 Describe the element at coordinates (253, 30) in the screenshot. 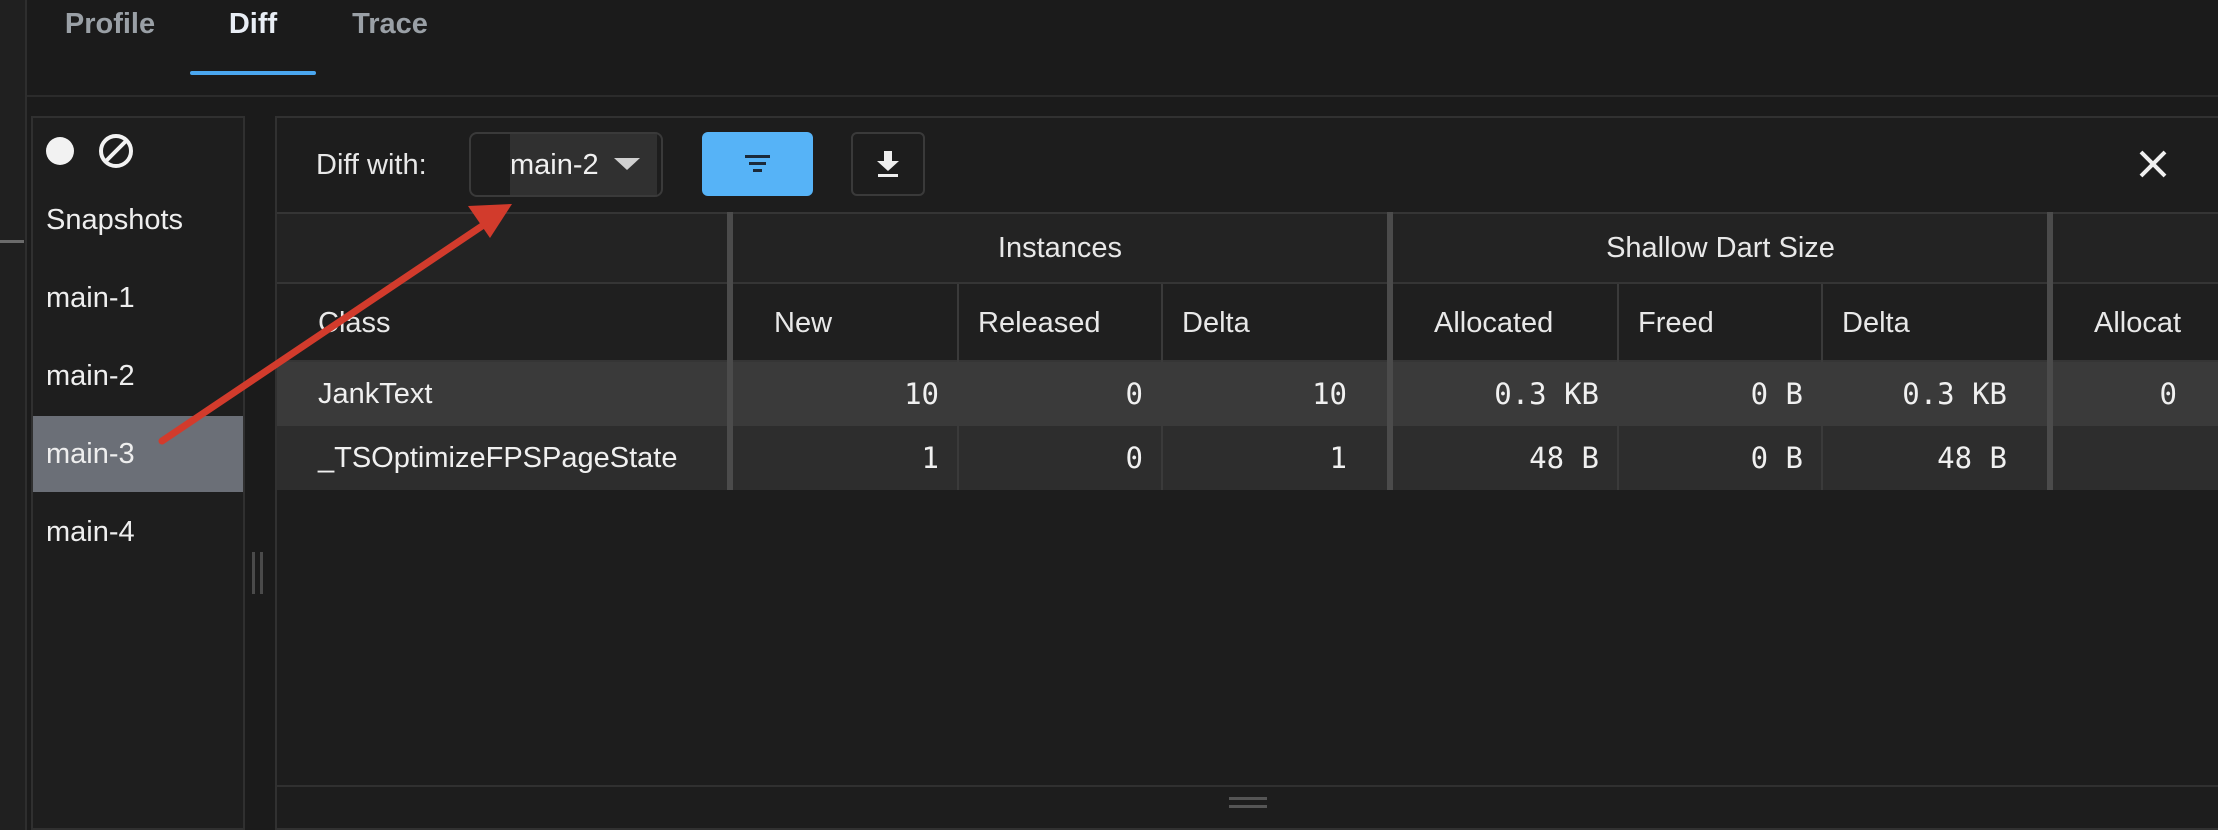

I see `tab-diff: Diff` at that location.